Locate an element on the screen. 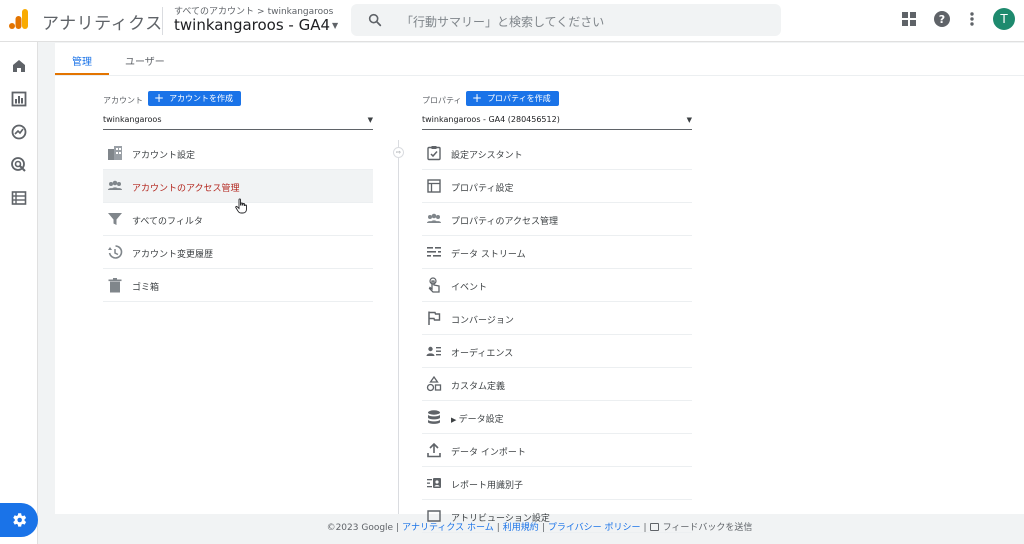 This screenshot has height=544, width=1024. history-icon is located at coordinates (115, 252).